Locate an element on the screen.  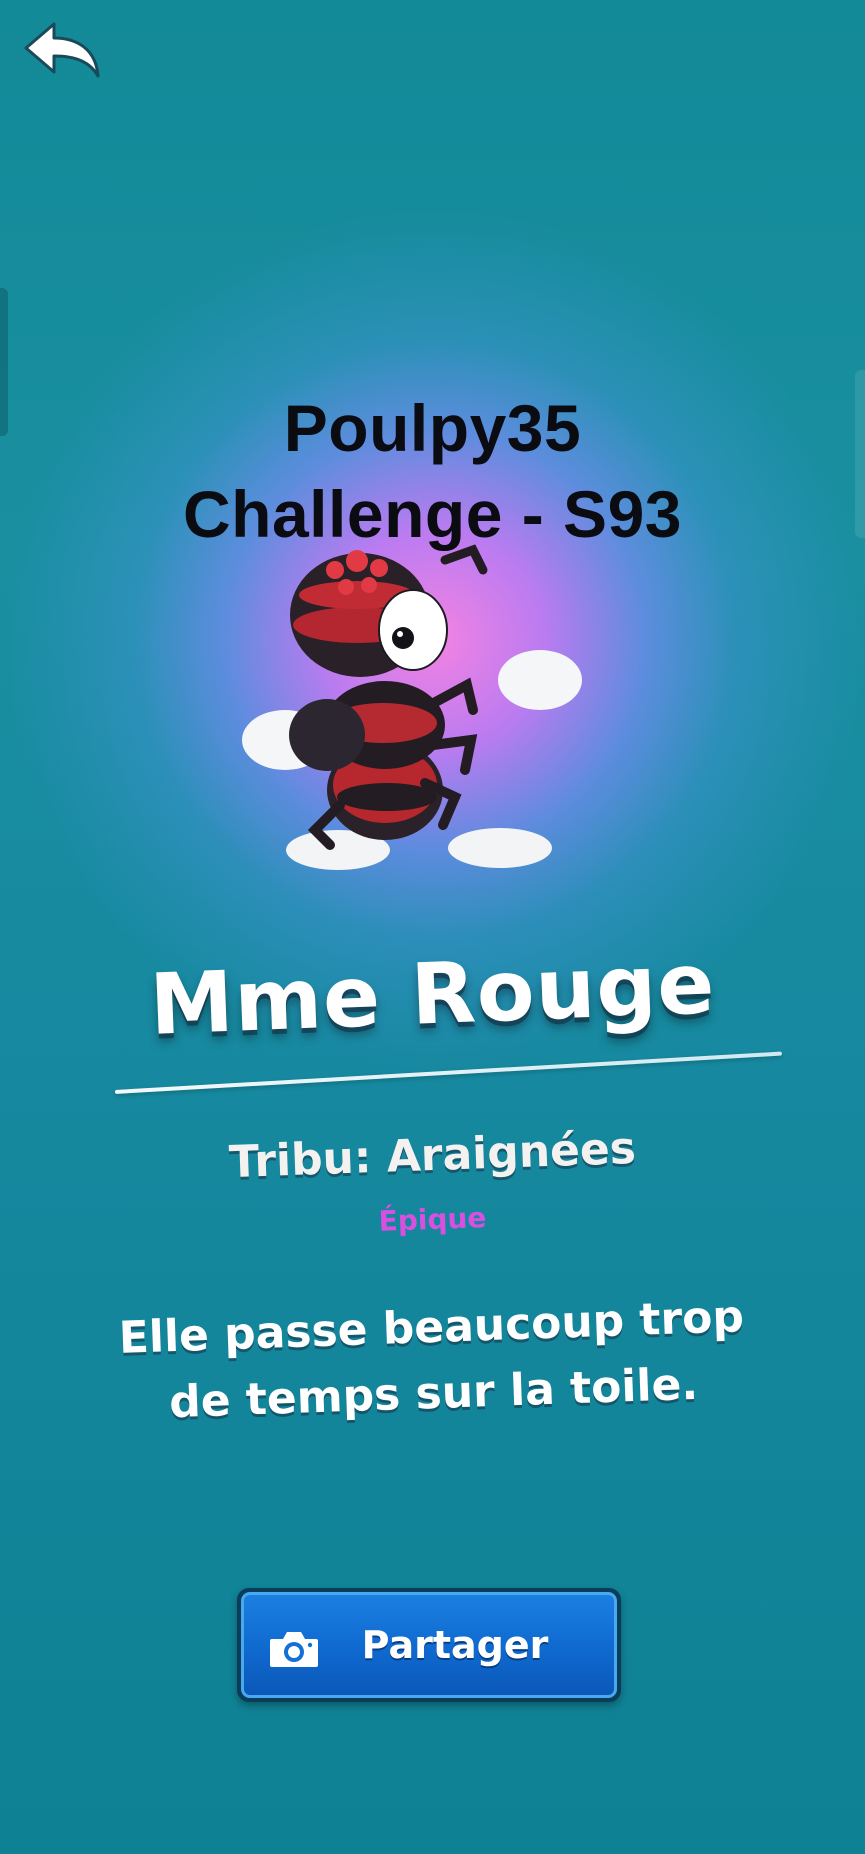
camera-icon is located at coordinates (294, 1649).